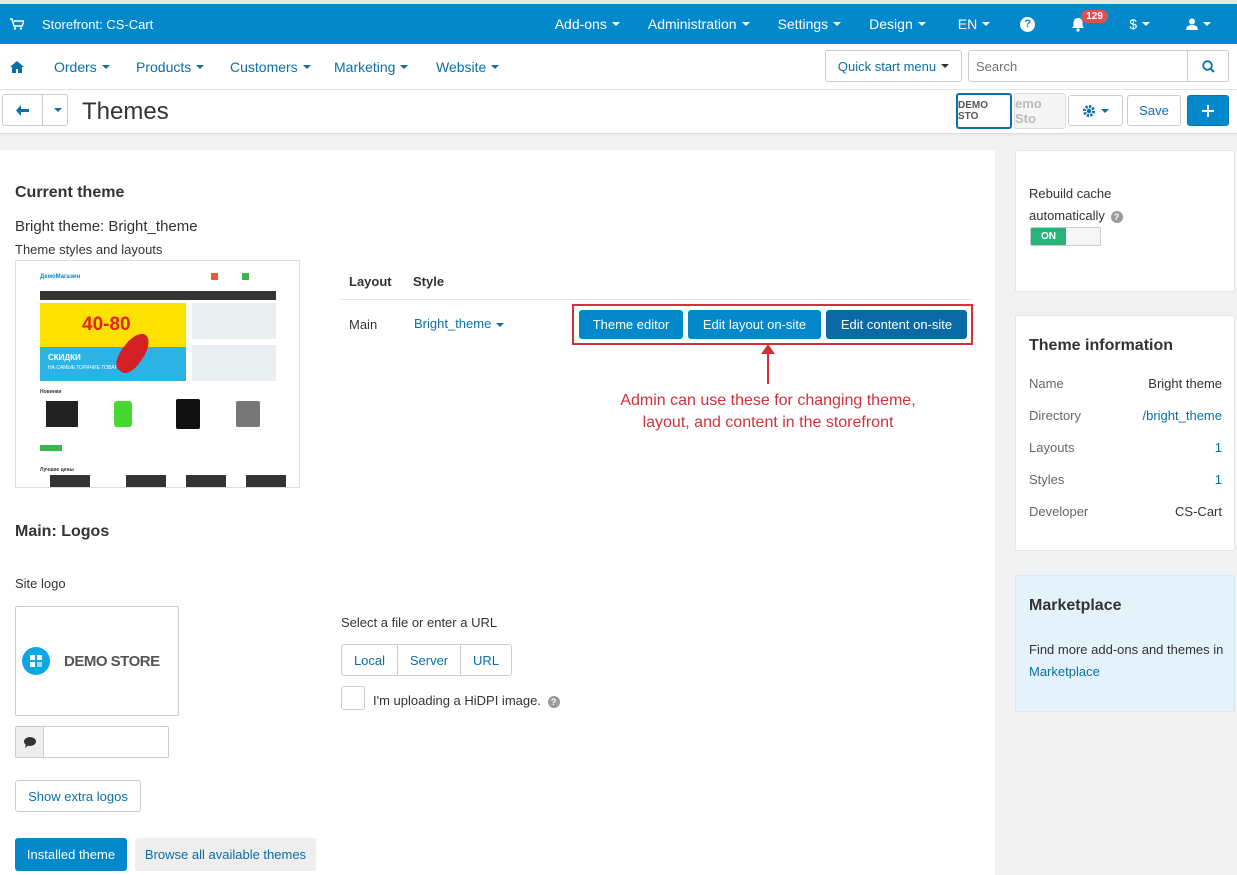 The width and height of the screenshot is (1237, 875). What do you see at coordinates (656, 282) in the screenshot?
I see `layout-table-header: Layout Style` at bounding box center [656, 282].